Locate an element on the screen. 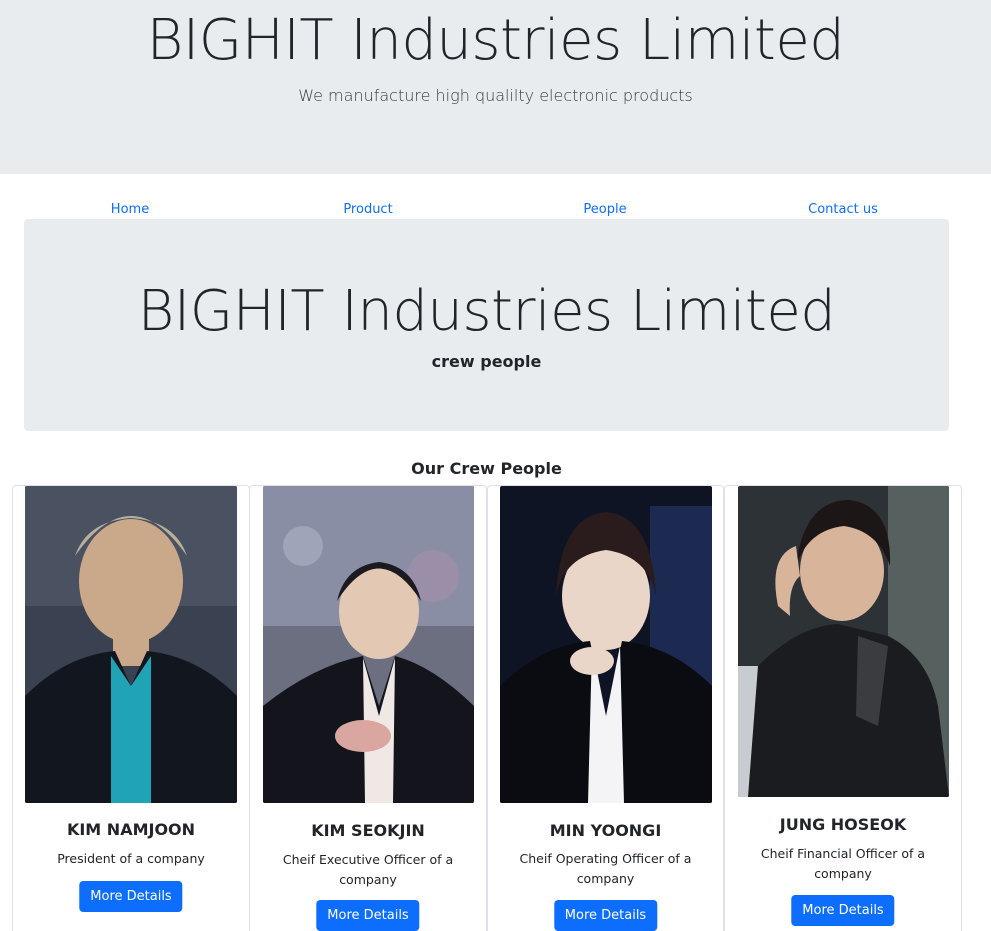 This screenshot has height=931, width=991. nav-home-link: Home is located at coordinates (130, 209).